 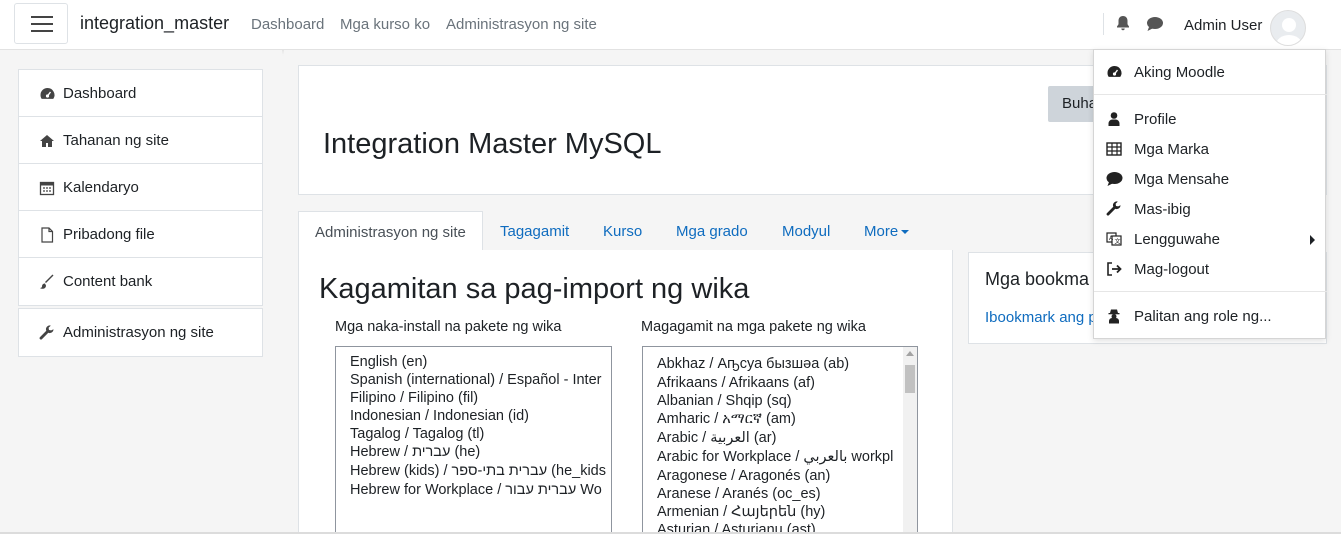 I want to click on list-item: Albanian / Shqip (sq), so click(x=724, y=401).